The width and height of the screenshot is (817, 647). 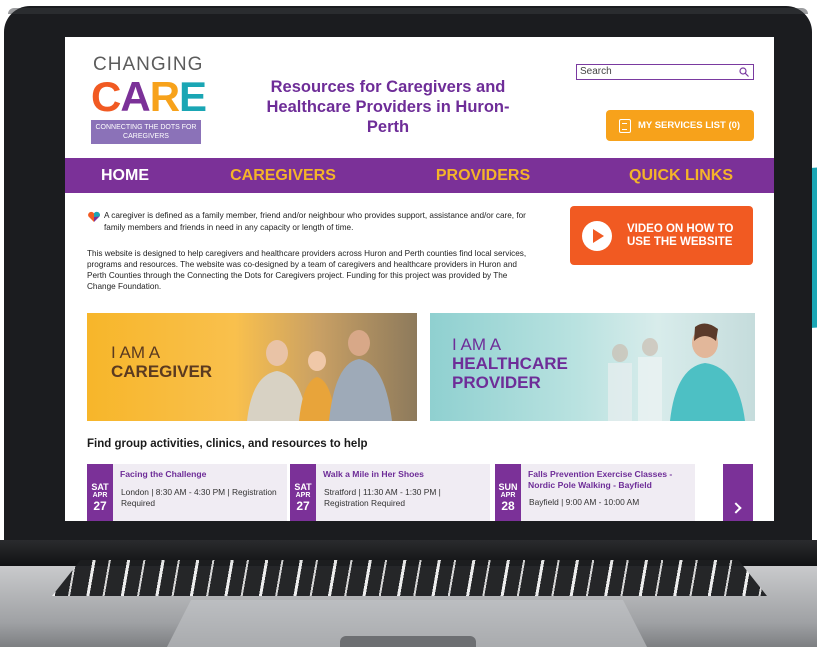 I want to click on logo-changing-text: CHANGING, so click(x=148, y=64).